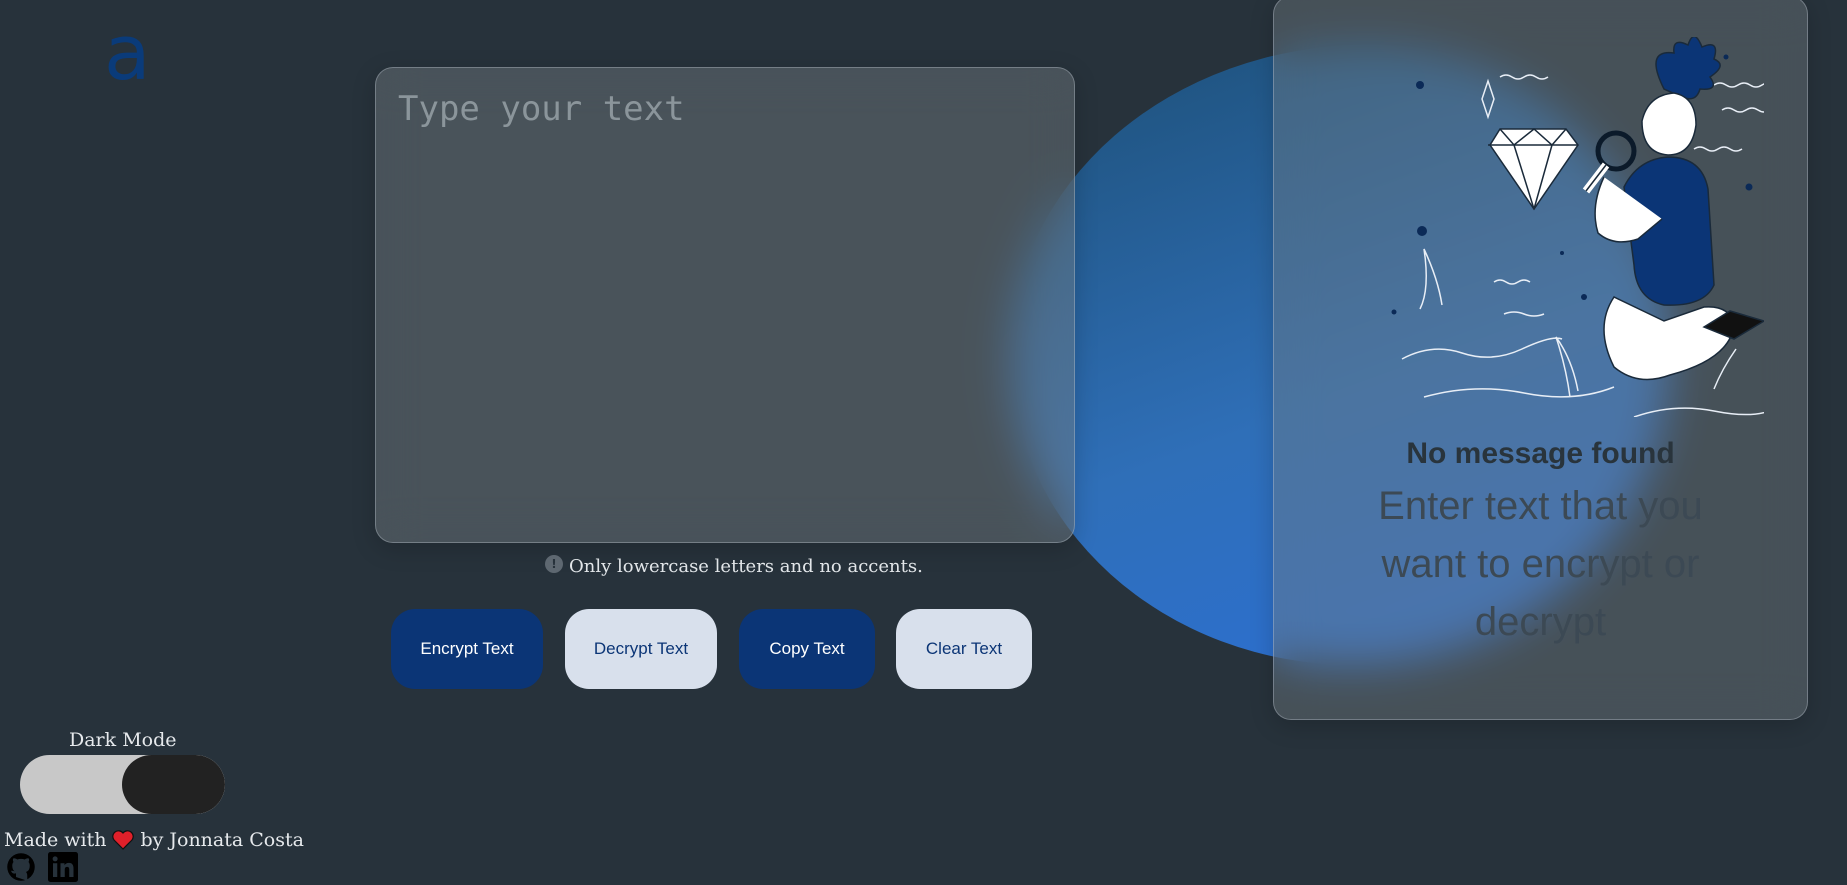 The height and width of the screenshot is (885, 1847). I want to click on linkedin-icon, so click(63, 867).